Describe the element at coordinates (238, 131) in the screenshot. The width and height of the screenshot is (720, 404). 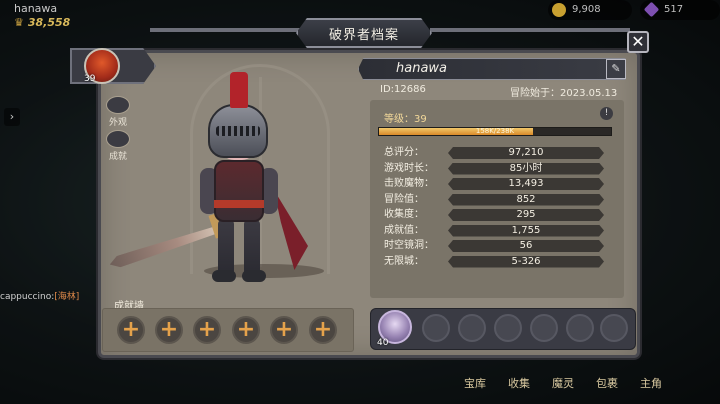
I see `hero-visor` at that location.